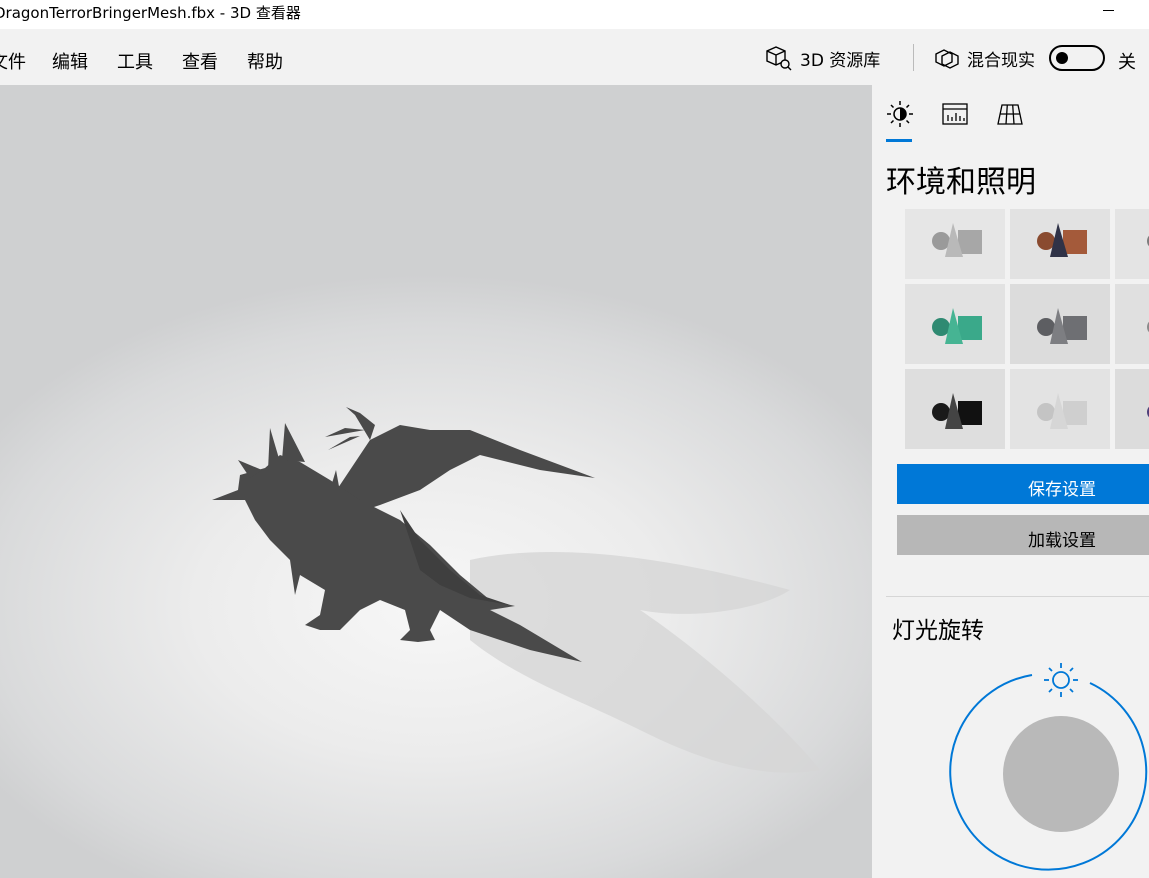  Describe the element at coordinates (899, 140) in the screenshot. I see `active-tab-indicator` at that location.